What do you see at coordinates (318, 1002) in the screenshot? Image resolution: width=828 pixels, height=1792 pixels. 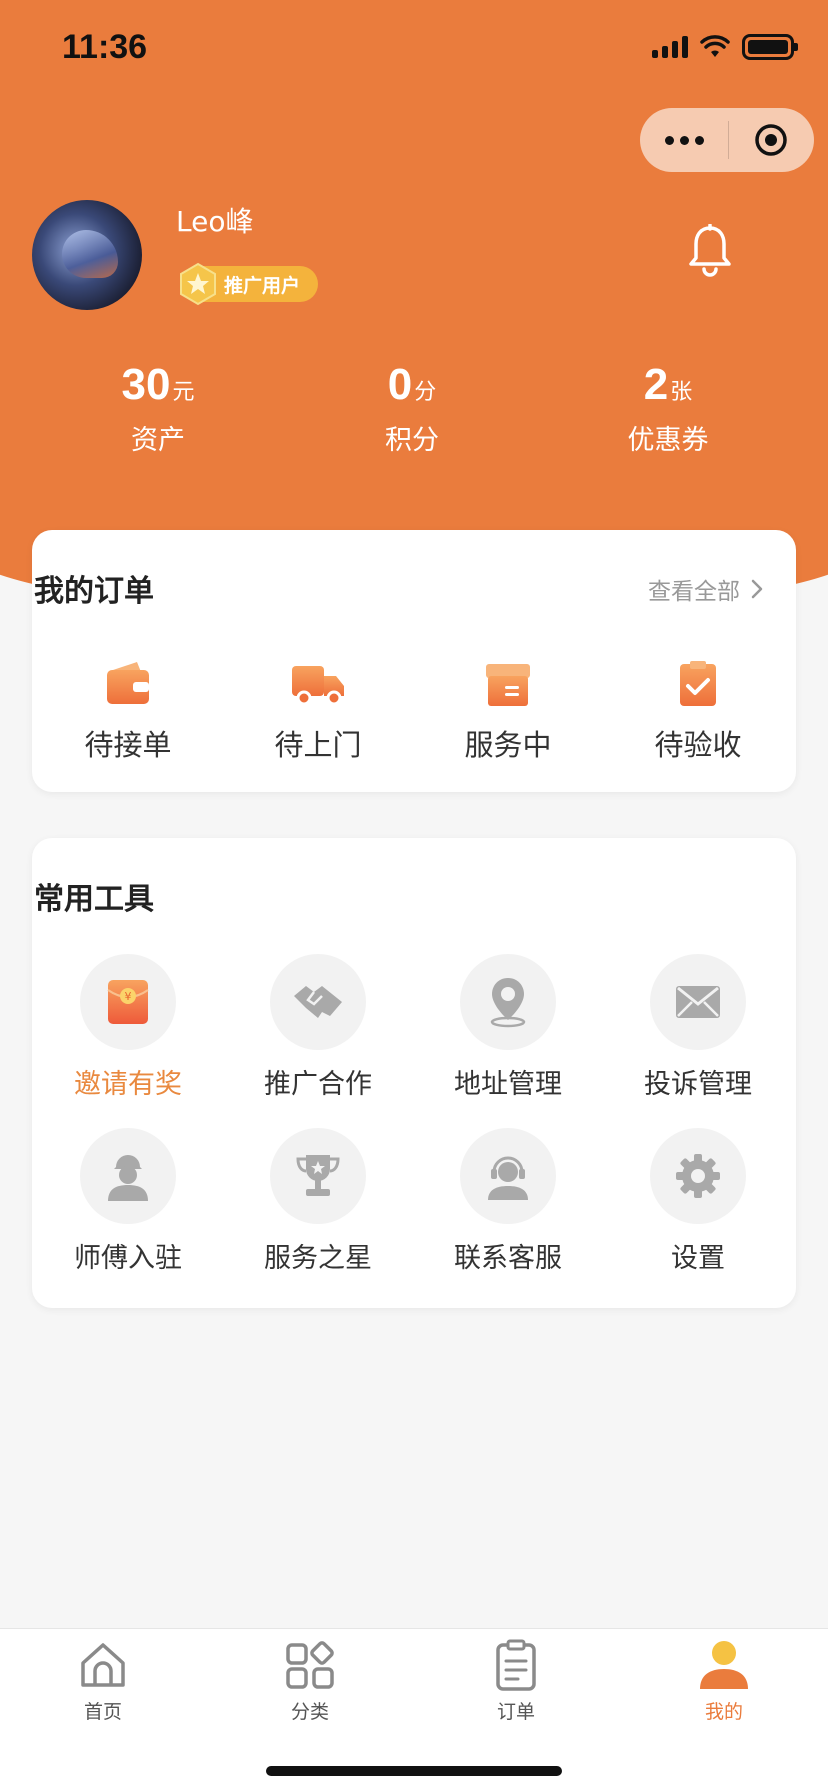 I see `handshake-icon` at bounding box center [318, 1002].